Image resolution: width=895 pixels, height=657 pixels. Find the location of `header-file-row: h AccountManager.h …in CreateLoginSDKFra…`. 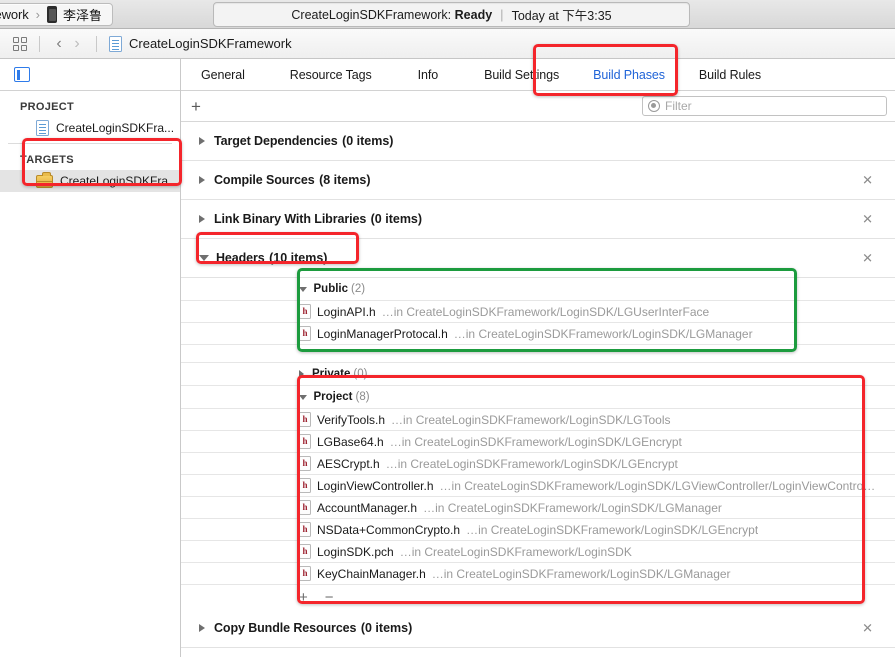

header-file-row: h AccountManager.h …in CreateLoginSDKFra… is located at coordinates (538, 508).